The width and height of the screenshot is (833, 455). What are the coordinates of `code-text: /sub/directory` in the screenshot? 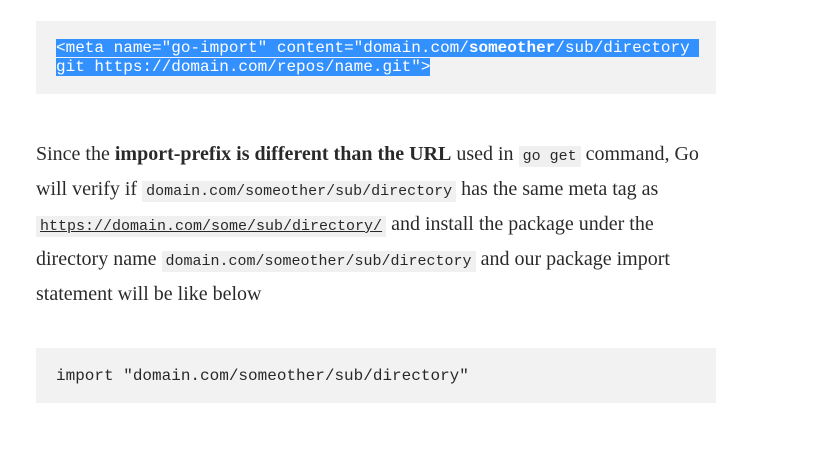 It's located at (627, 48).